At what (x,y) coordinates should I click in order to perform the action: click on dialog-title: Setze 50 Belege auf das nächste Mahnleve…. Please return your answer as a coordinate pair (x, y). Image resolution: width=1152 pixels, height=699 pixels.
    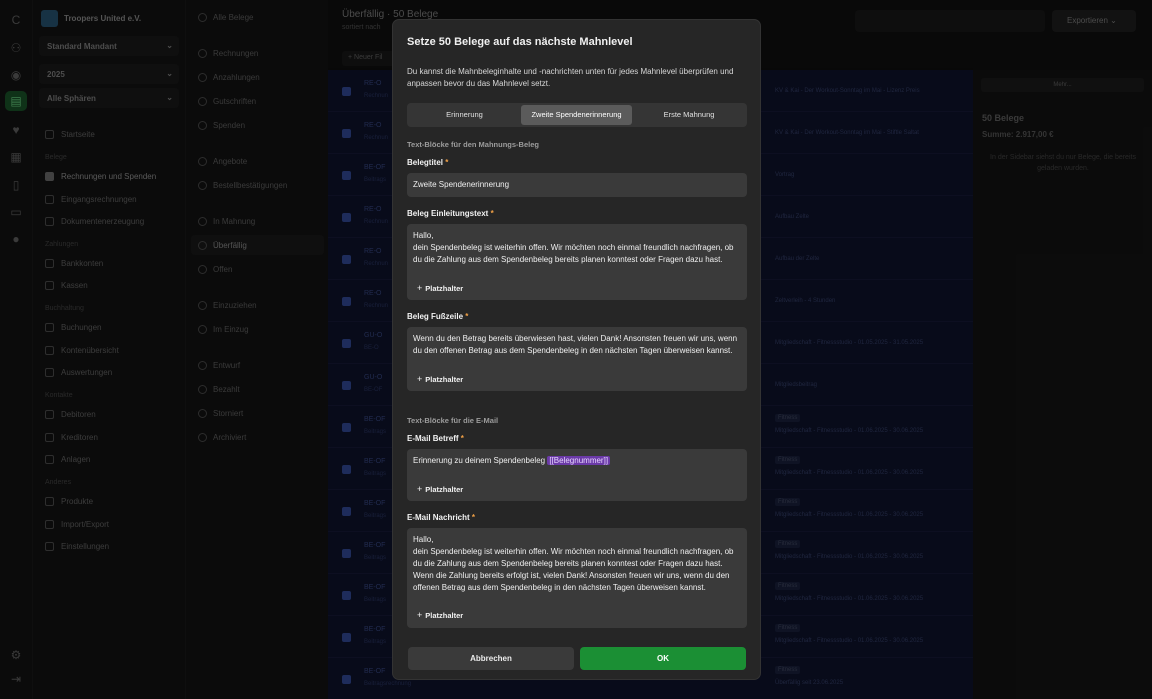
    Looking at the image, I should click on (520, 42).